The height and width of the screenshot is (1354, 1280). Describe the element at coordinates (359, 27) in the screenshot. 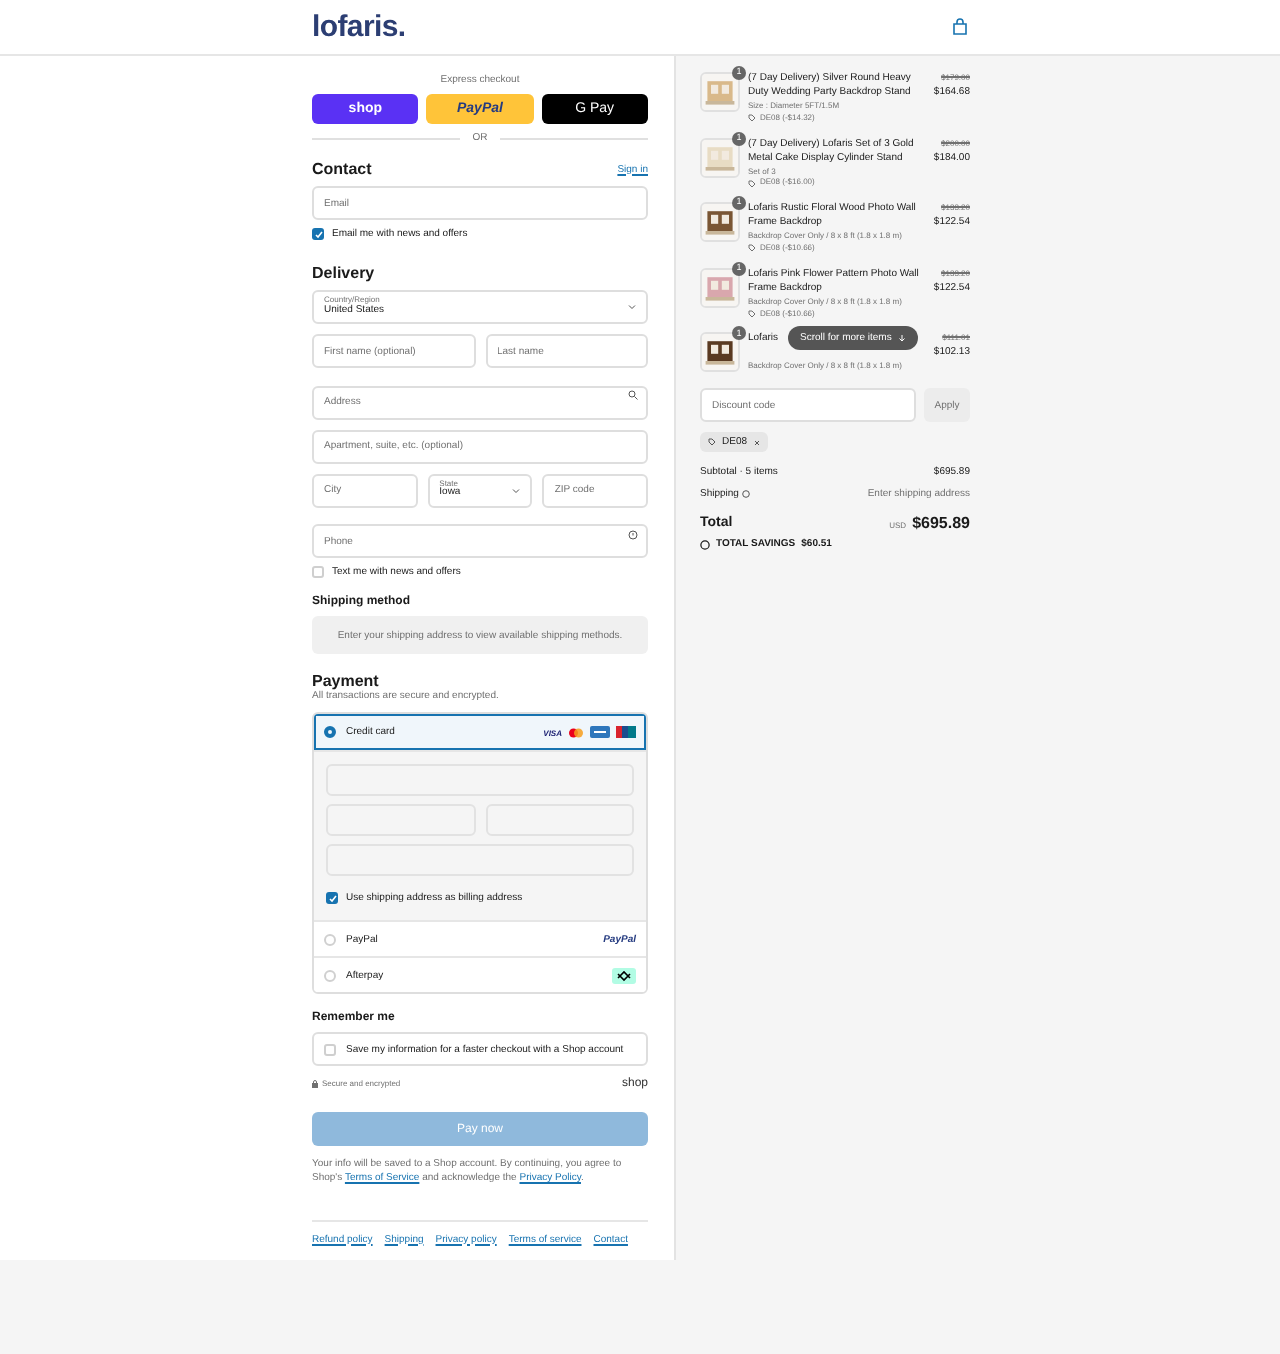

I see `logo: lofaris.` at that location.